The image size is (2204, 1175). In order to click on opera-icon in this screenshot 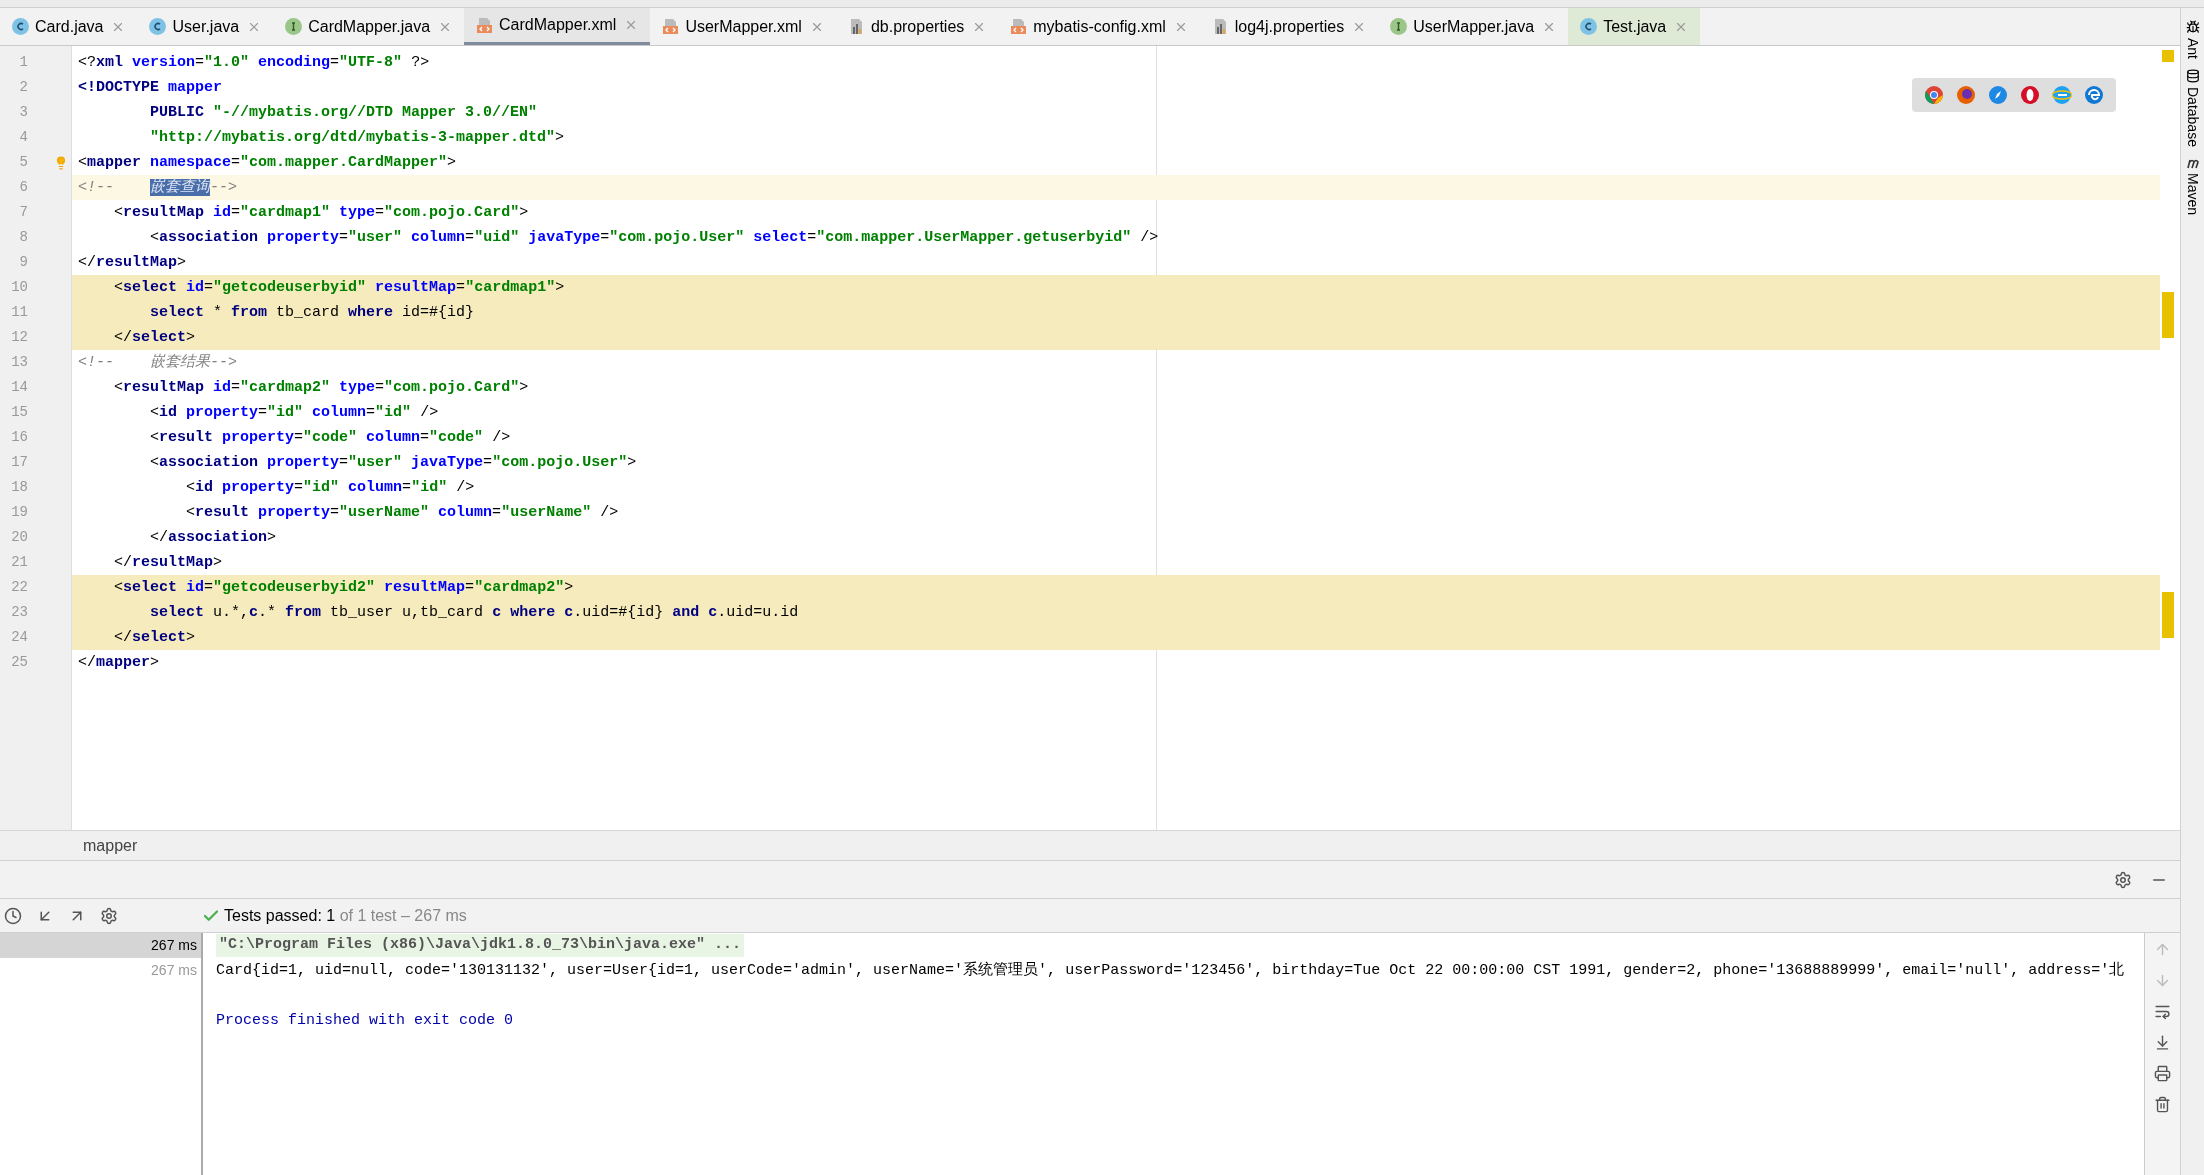, I will do `click(2030, 95)`.